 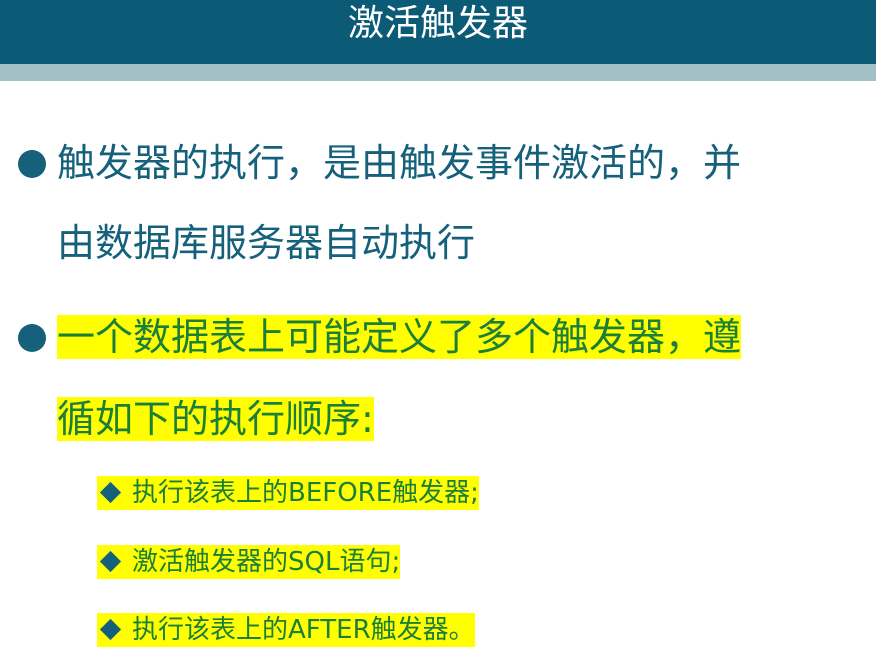 What do you see at coordinates (305, 493) in the screenshot?
I see `sub-item-1-text: 执行该表上的BEFORE触发器;` at bounding box center [305, 493].